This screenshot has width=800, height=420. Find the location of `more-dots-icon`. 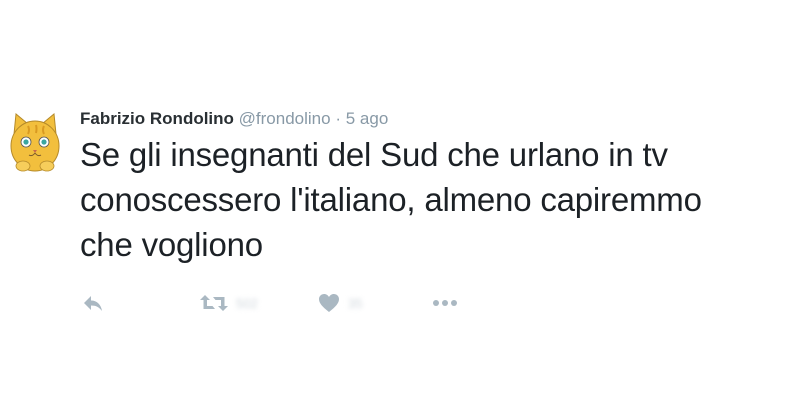

more-dots-icon is located at coordinates (445, 303).